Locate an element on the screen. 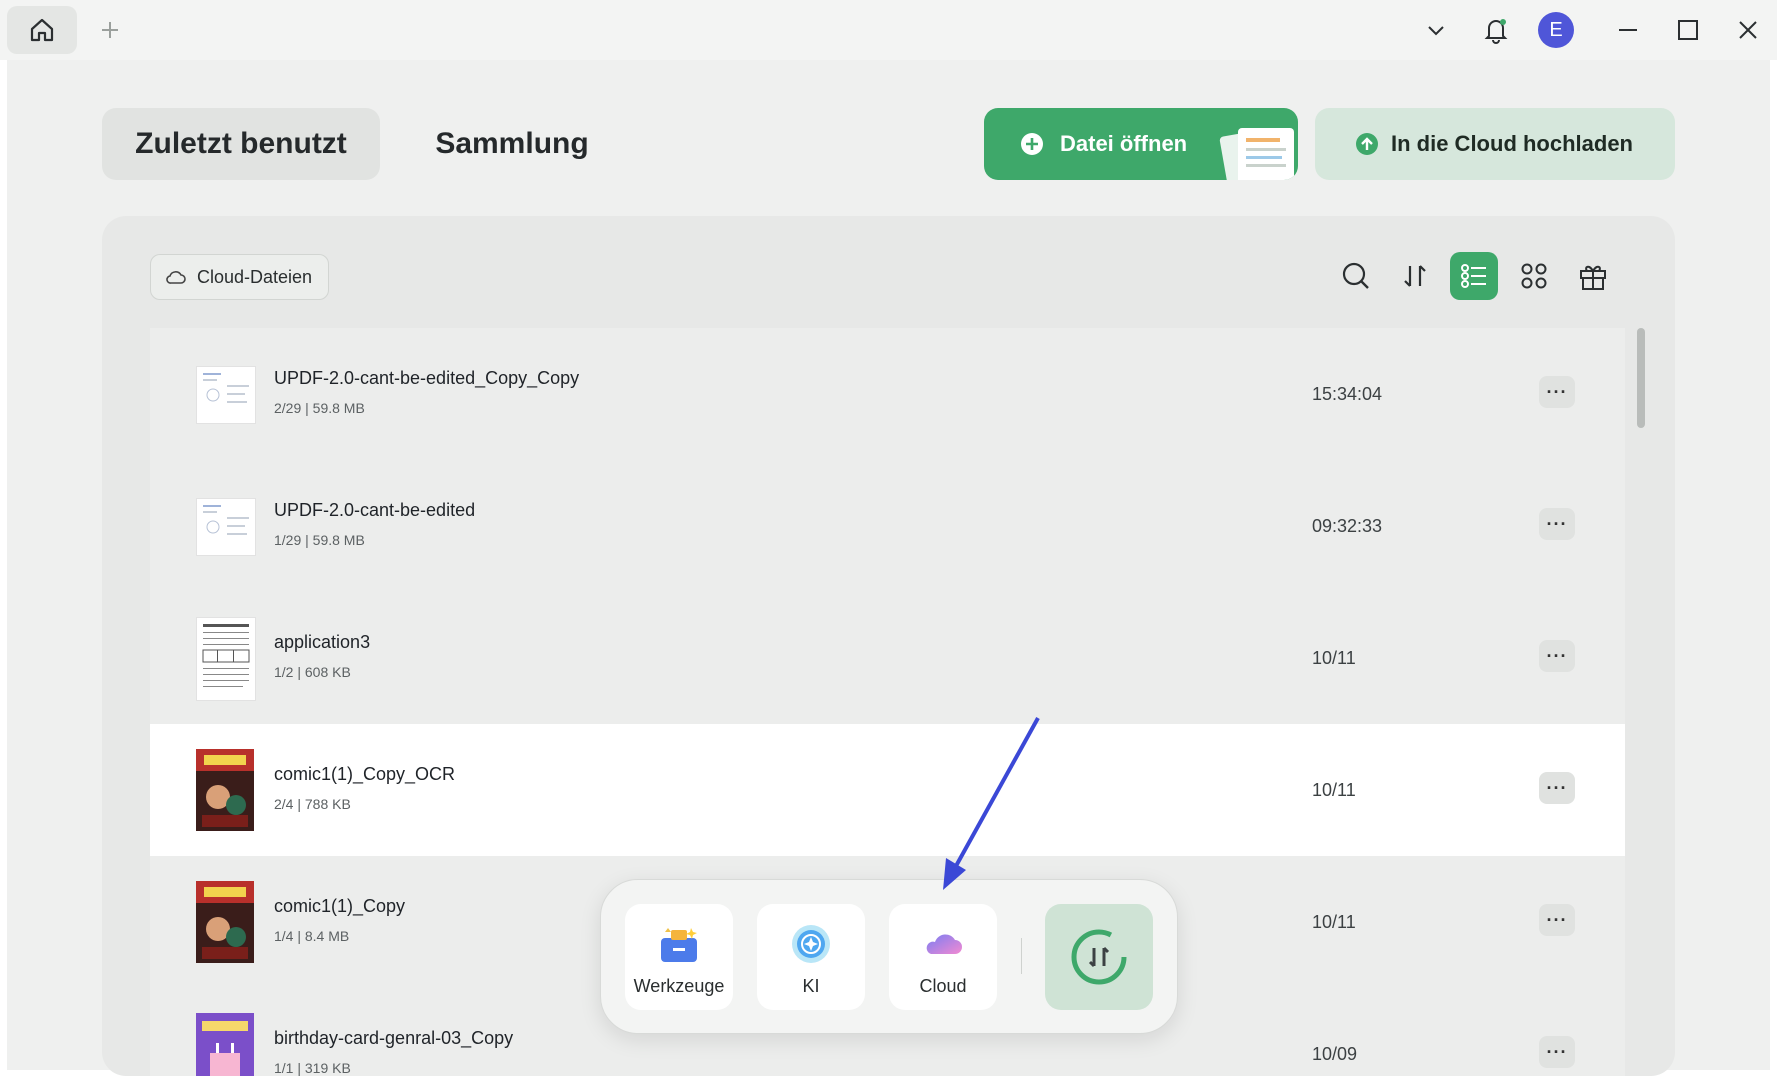  open-file-label: Datei öffnen is located at coordinates (1124, 143).